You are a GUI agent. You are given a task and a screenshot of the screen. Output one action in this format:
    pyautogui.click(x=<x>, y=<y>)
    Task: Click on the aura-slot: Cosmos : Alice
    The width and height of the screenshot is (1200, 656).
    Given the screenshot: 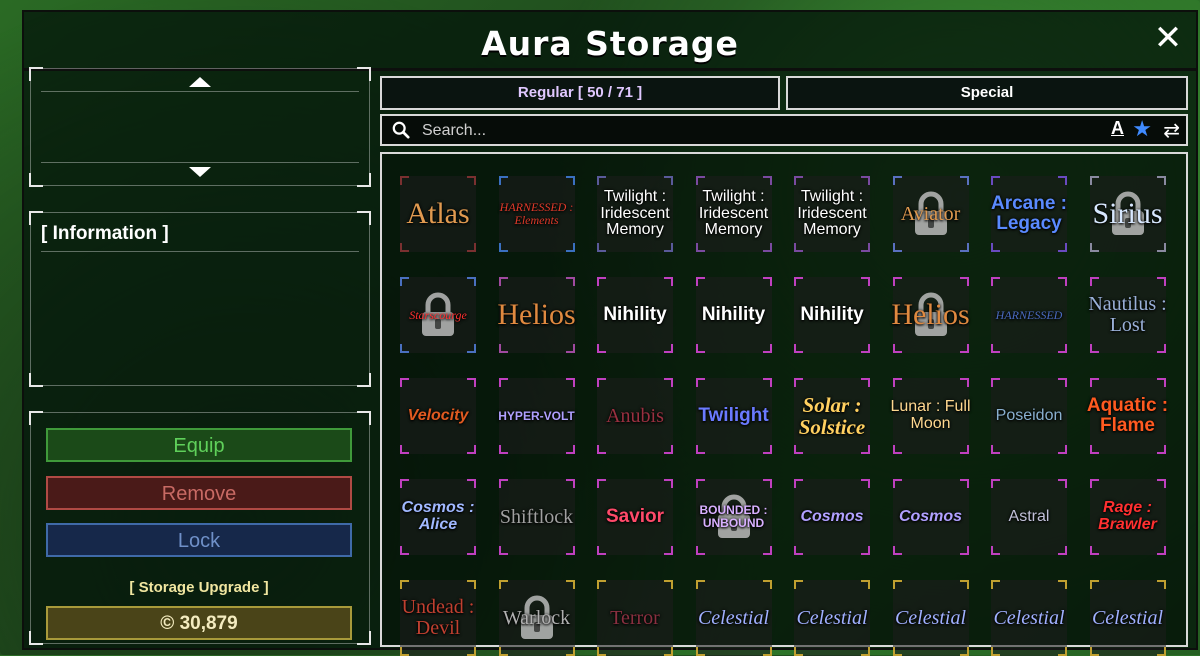 What is the action you would take?
    pyautogui.click(x=438, y=517)
    